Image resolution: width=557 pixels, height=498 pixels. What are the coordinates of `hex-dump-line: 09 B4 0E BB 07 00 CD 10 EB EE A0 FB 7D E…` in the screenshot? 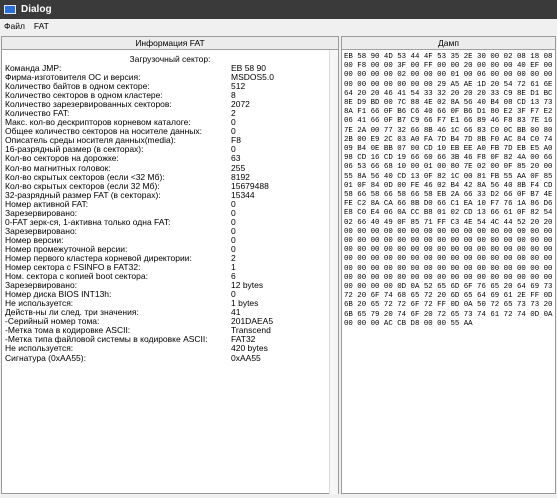 It's located at (449, 149).